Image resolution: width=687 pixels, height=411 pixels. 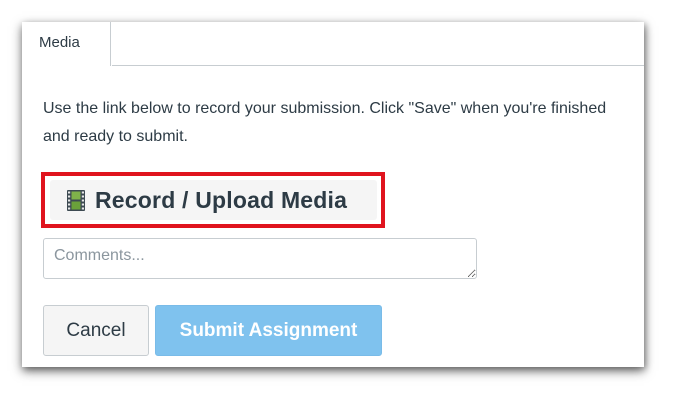 I want to click on tab-media: Media, so click(x=66, y=44).